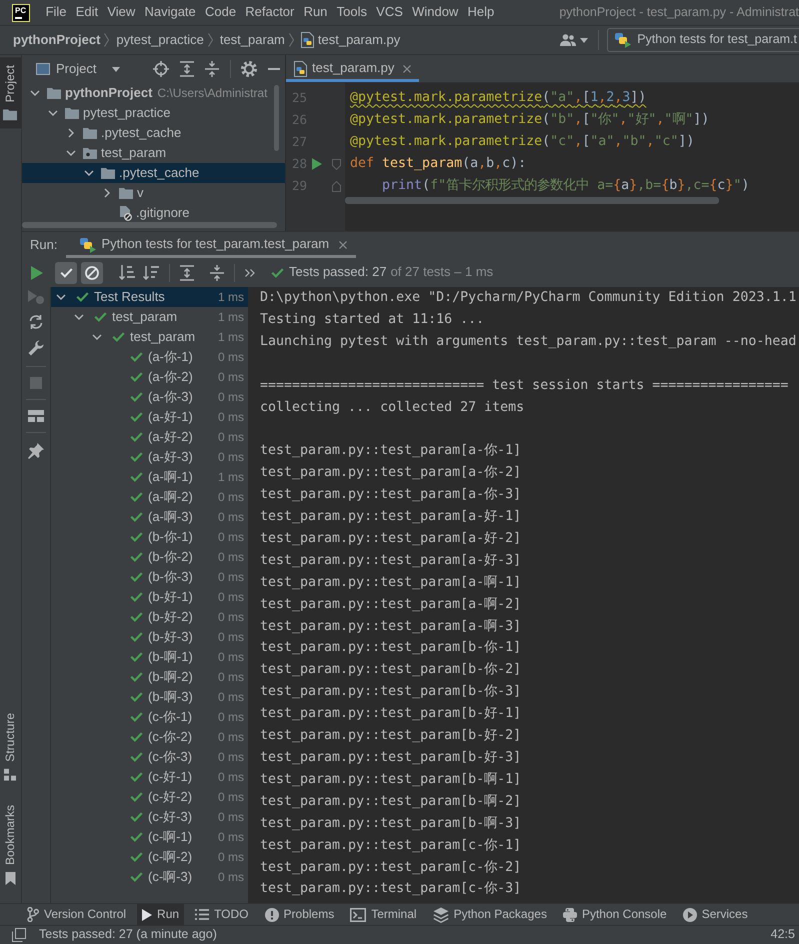  I want to click on tool-window-button: Terminal, so click(383, 914).